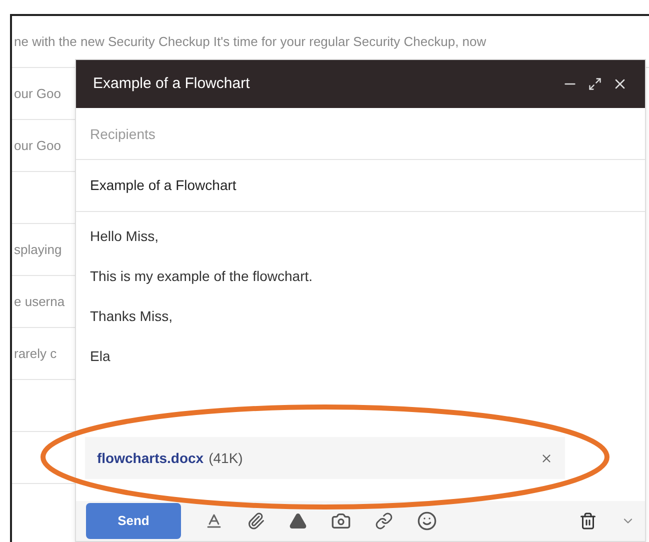 The width and height of the screenshot is (649, 542). Describe the element at coordinates (132, 316) in the screenshot. I see `body-text: Thanks Miss,` at that location.